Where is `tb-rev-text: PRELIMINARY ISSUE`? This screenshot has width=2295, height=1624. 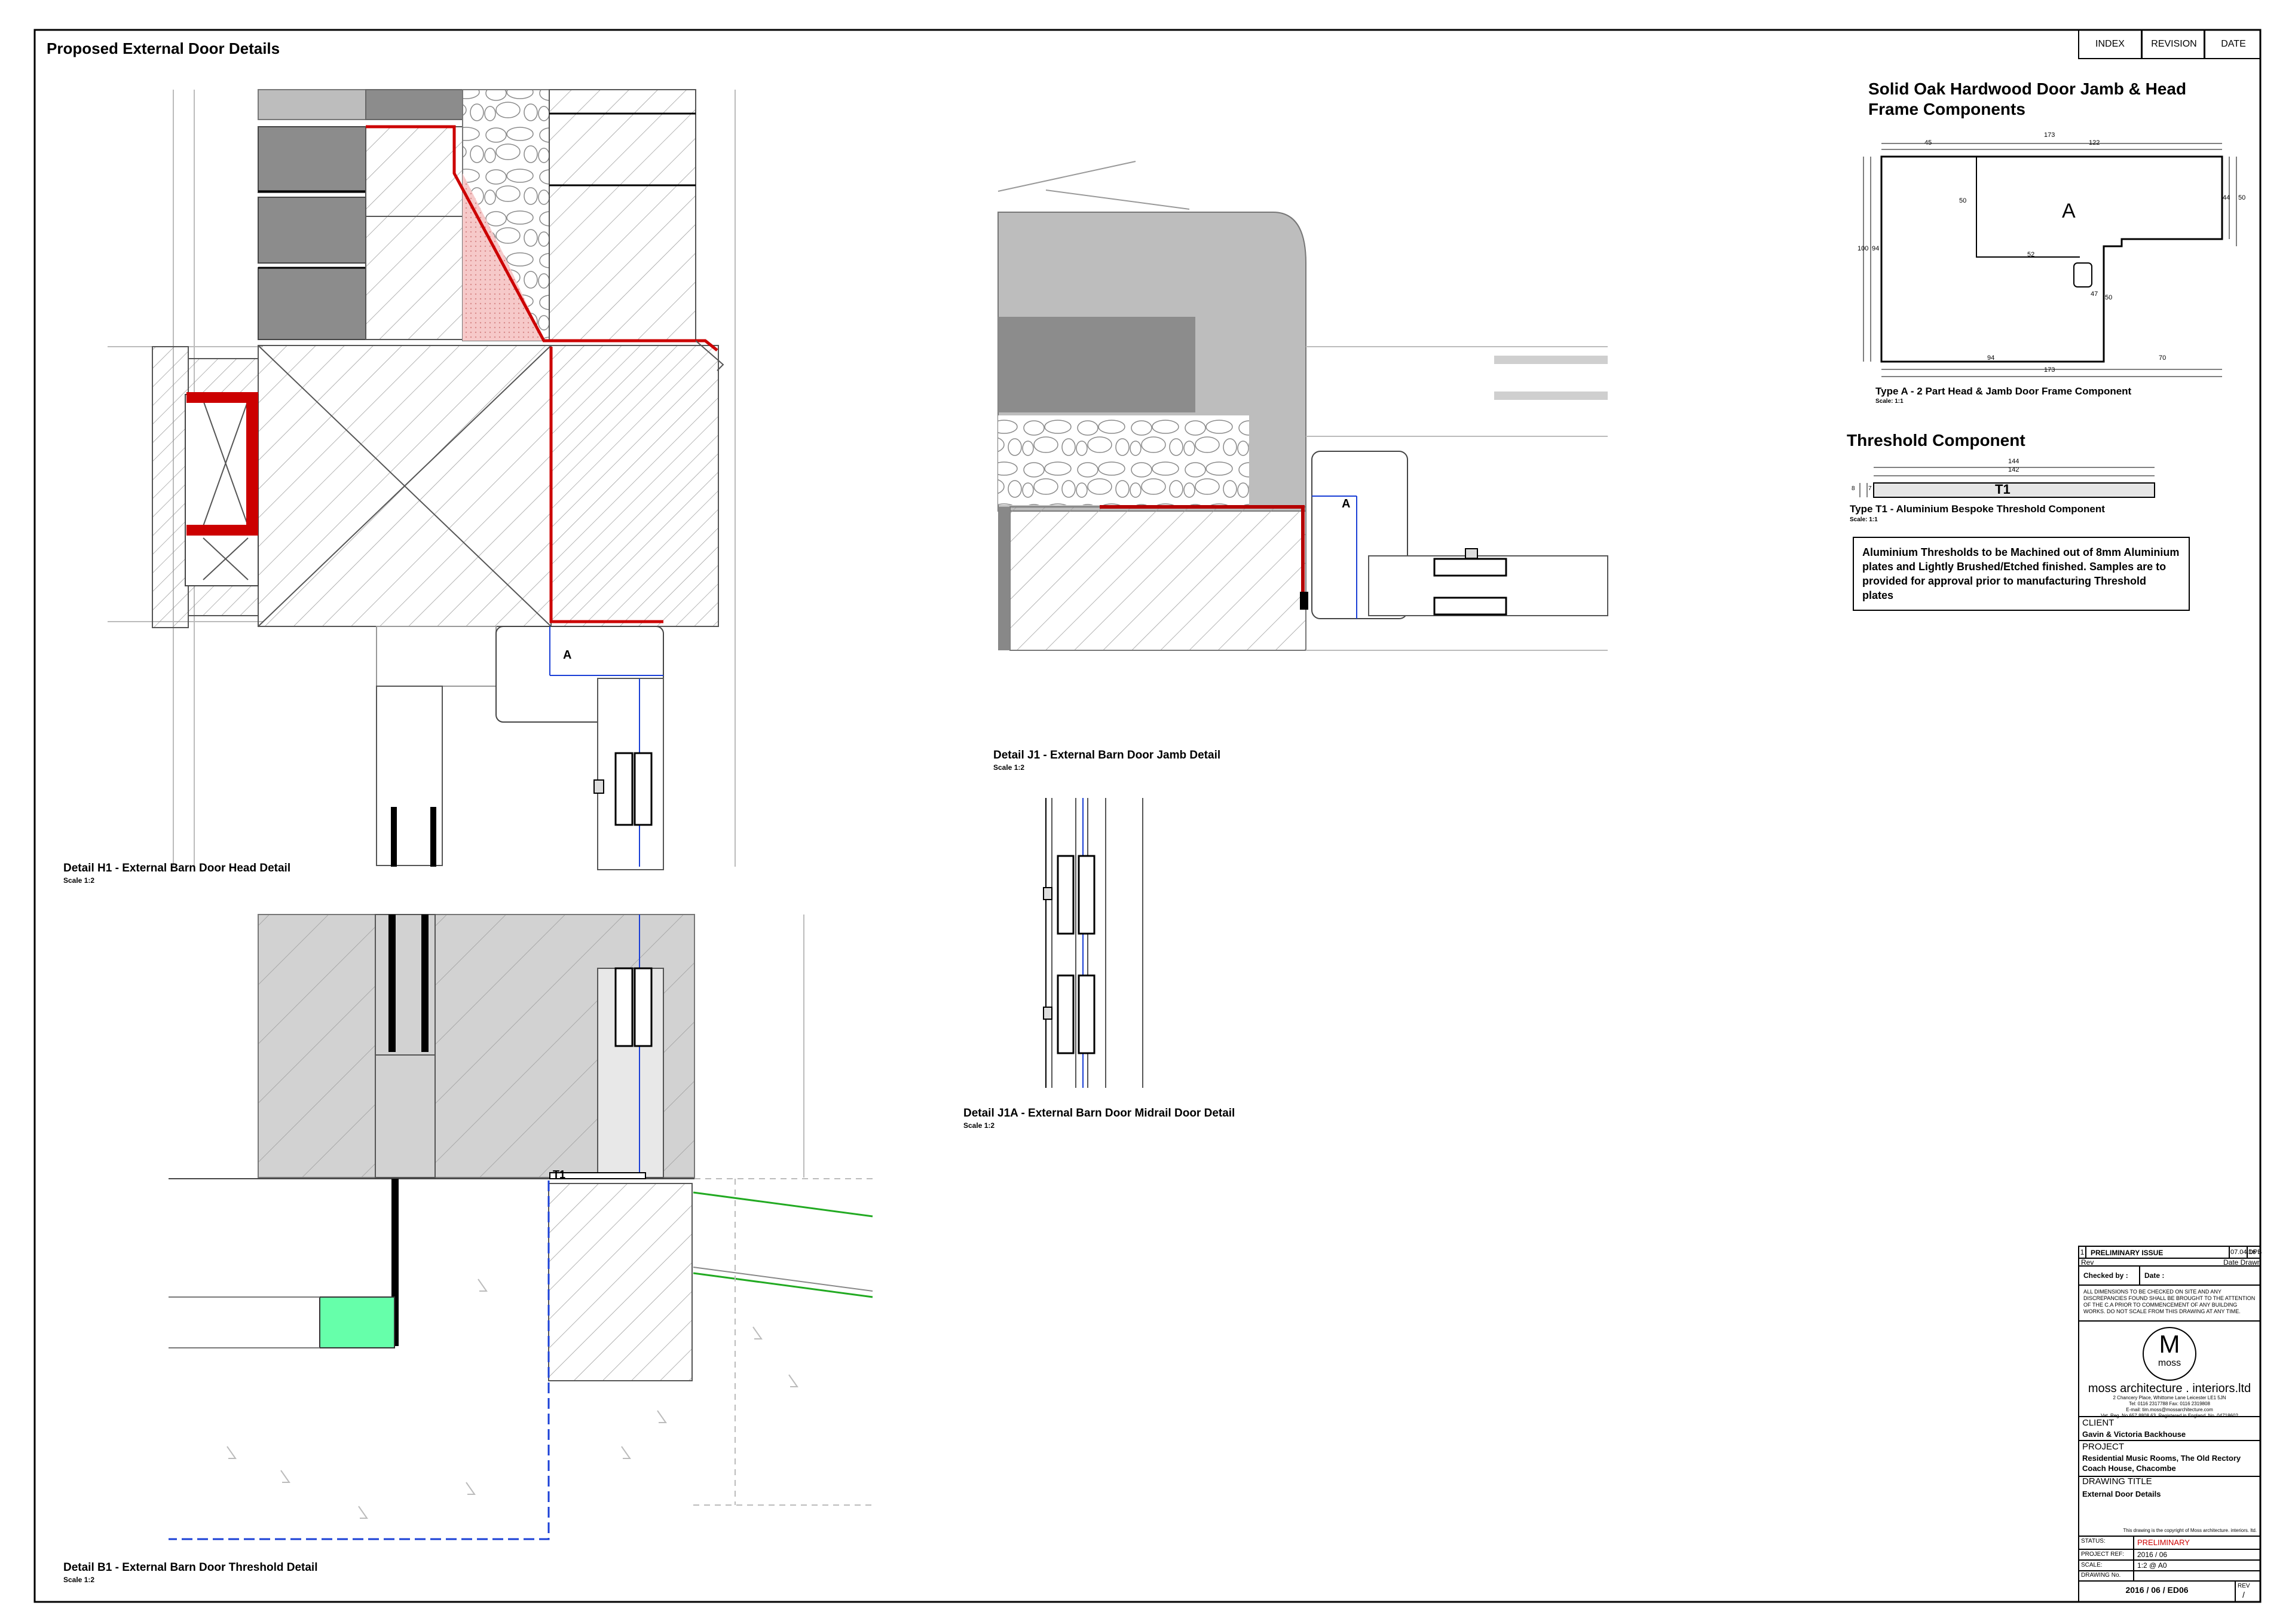
tb-rev-text: PRELIMINARY ISSUE is located at coordinates (2127, 1253).